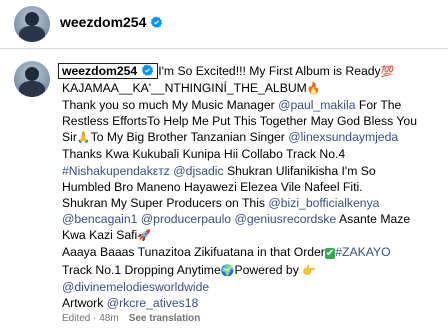 The height and width of the screenshot is (328, 448). What do you see at coordinates (252, 235) in the screenshot?
I see `caption-line-10: Kwa Kazi Safi🚀` at bounding box center [252, 235].